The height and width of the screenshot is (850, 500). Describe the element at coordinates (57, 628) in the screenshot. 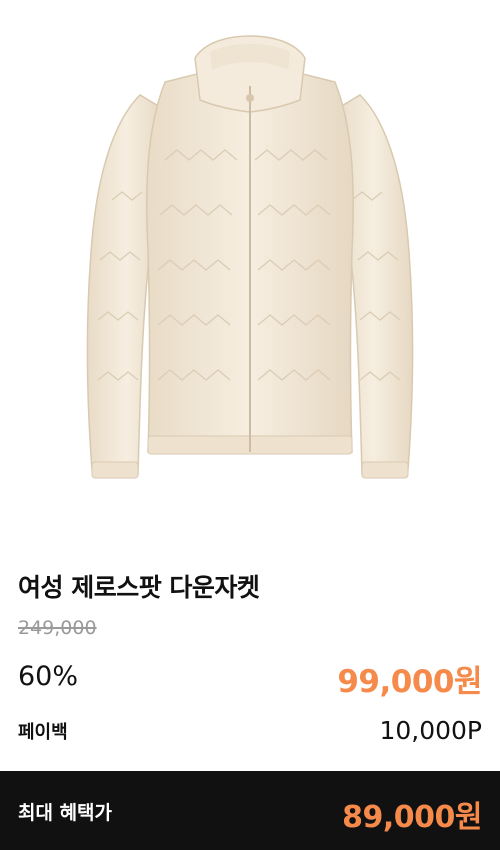

I see `original-price: 249,000` at that location.